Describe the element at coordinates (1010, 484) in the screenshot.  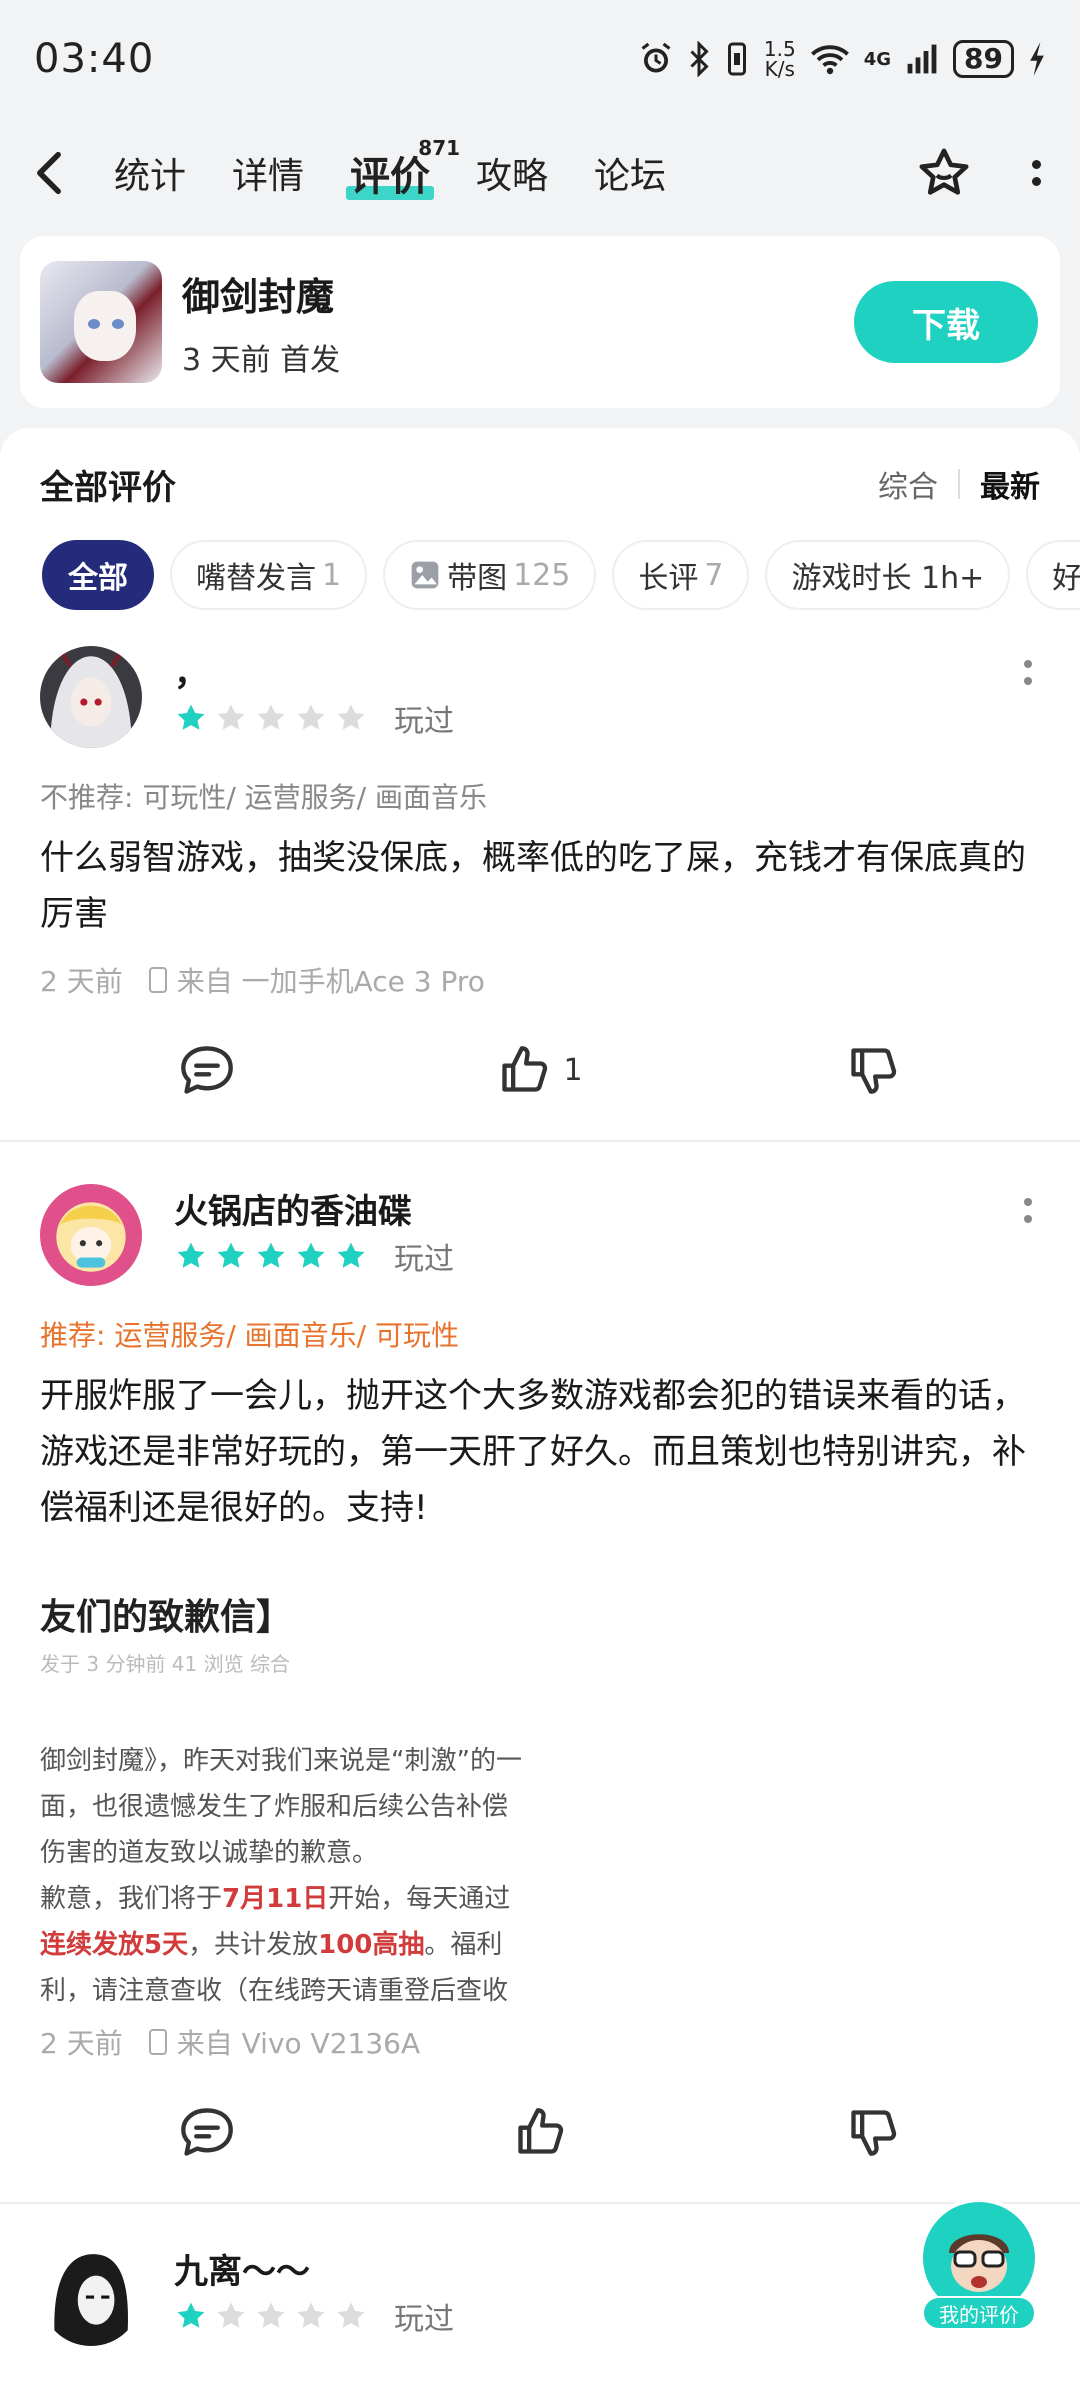
I see `sort-latest: 最新` at that location.